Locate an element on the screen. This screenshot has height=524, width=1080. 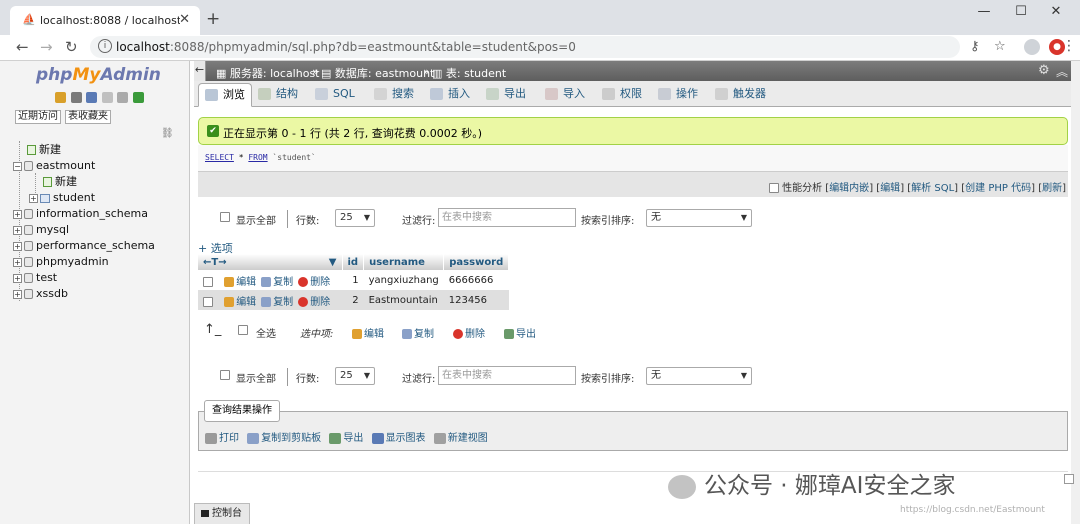
tab-insert: 插入 is located at coordinates (450, 95).